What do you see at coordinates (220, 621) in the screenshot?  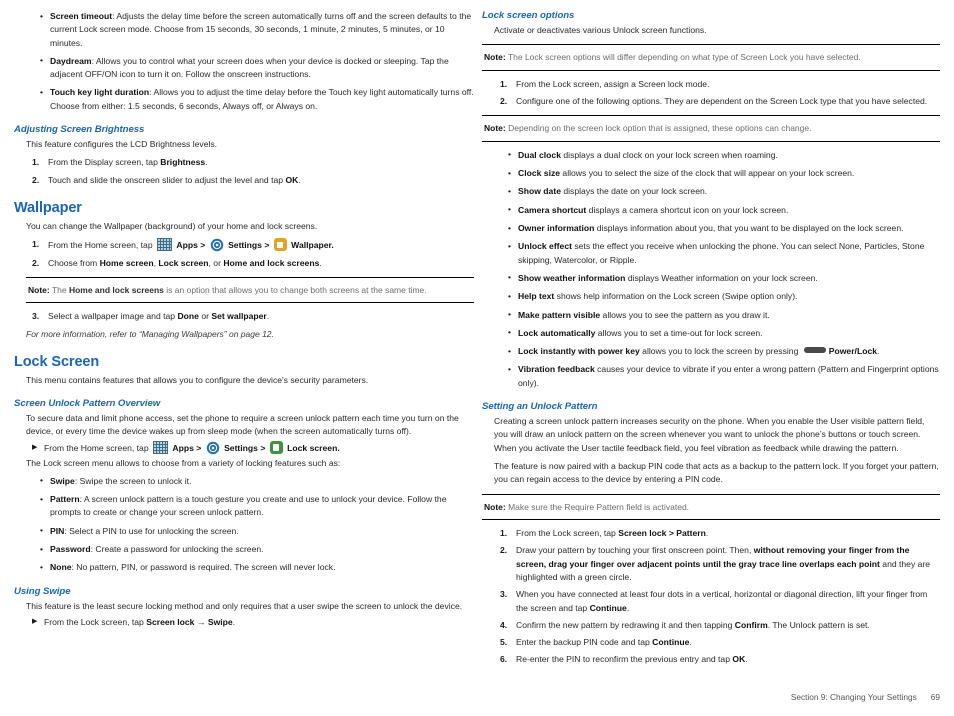 I see `step-bold: Swipe` at bounding box center [220, 621].